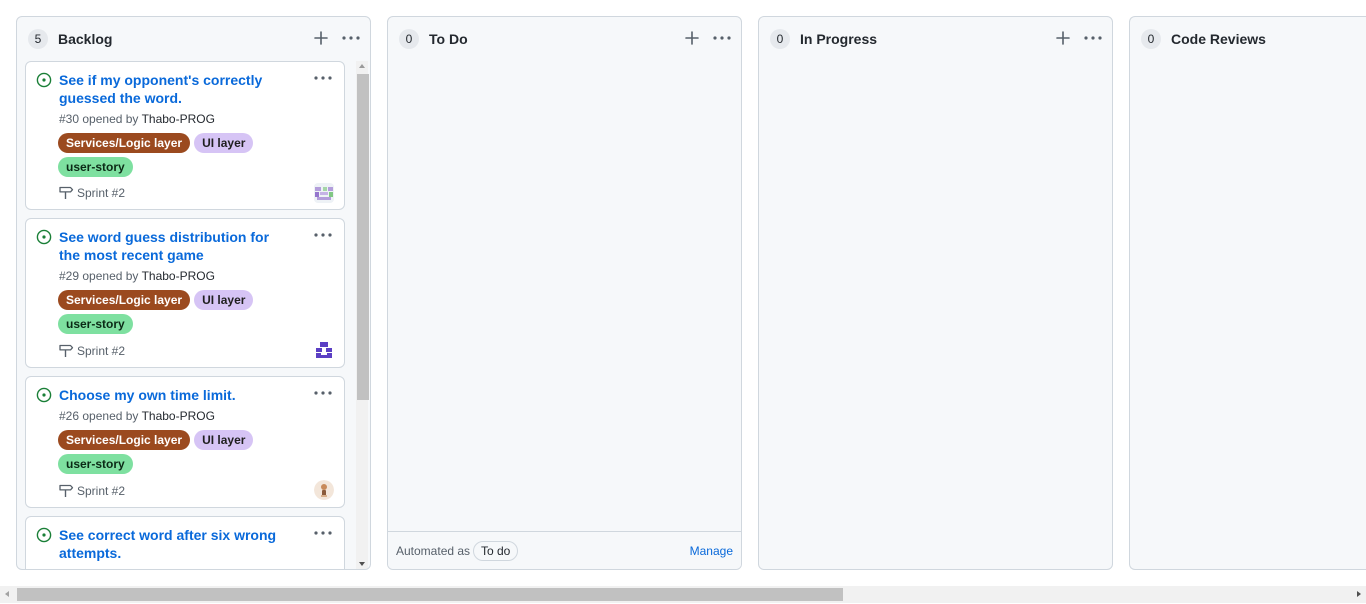 The image size is (1366, 604). Describe the element at coordinates (69, 416) in the screenshot. I see `issue-number: #26` at that location.